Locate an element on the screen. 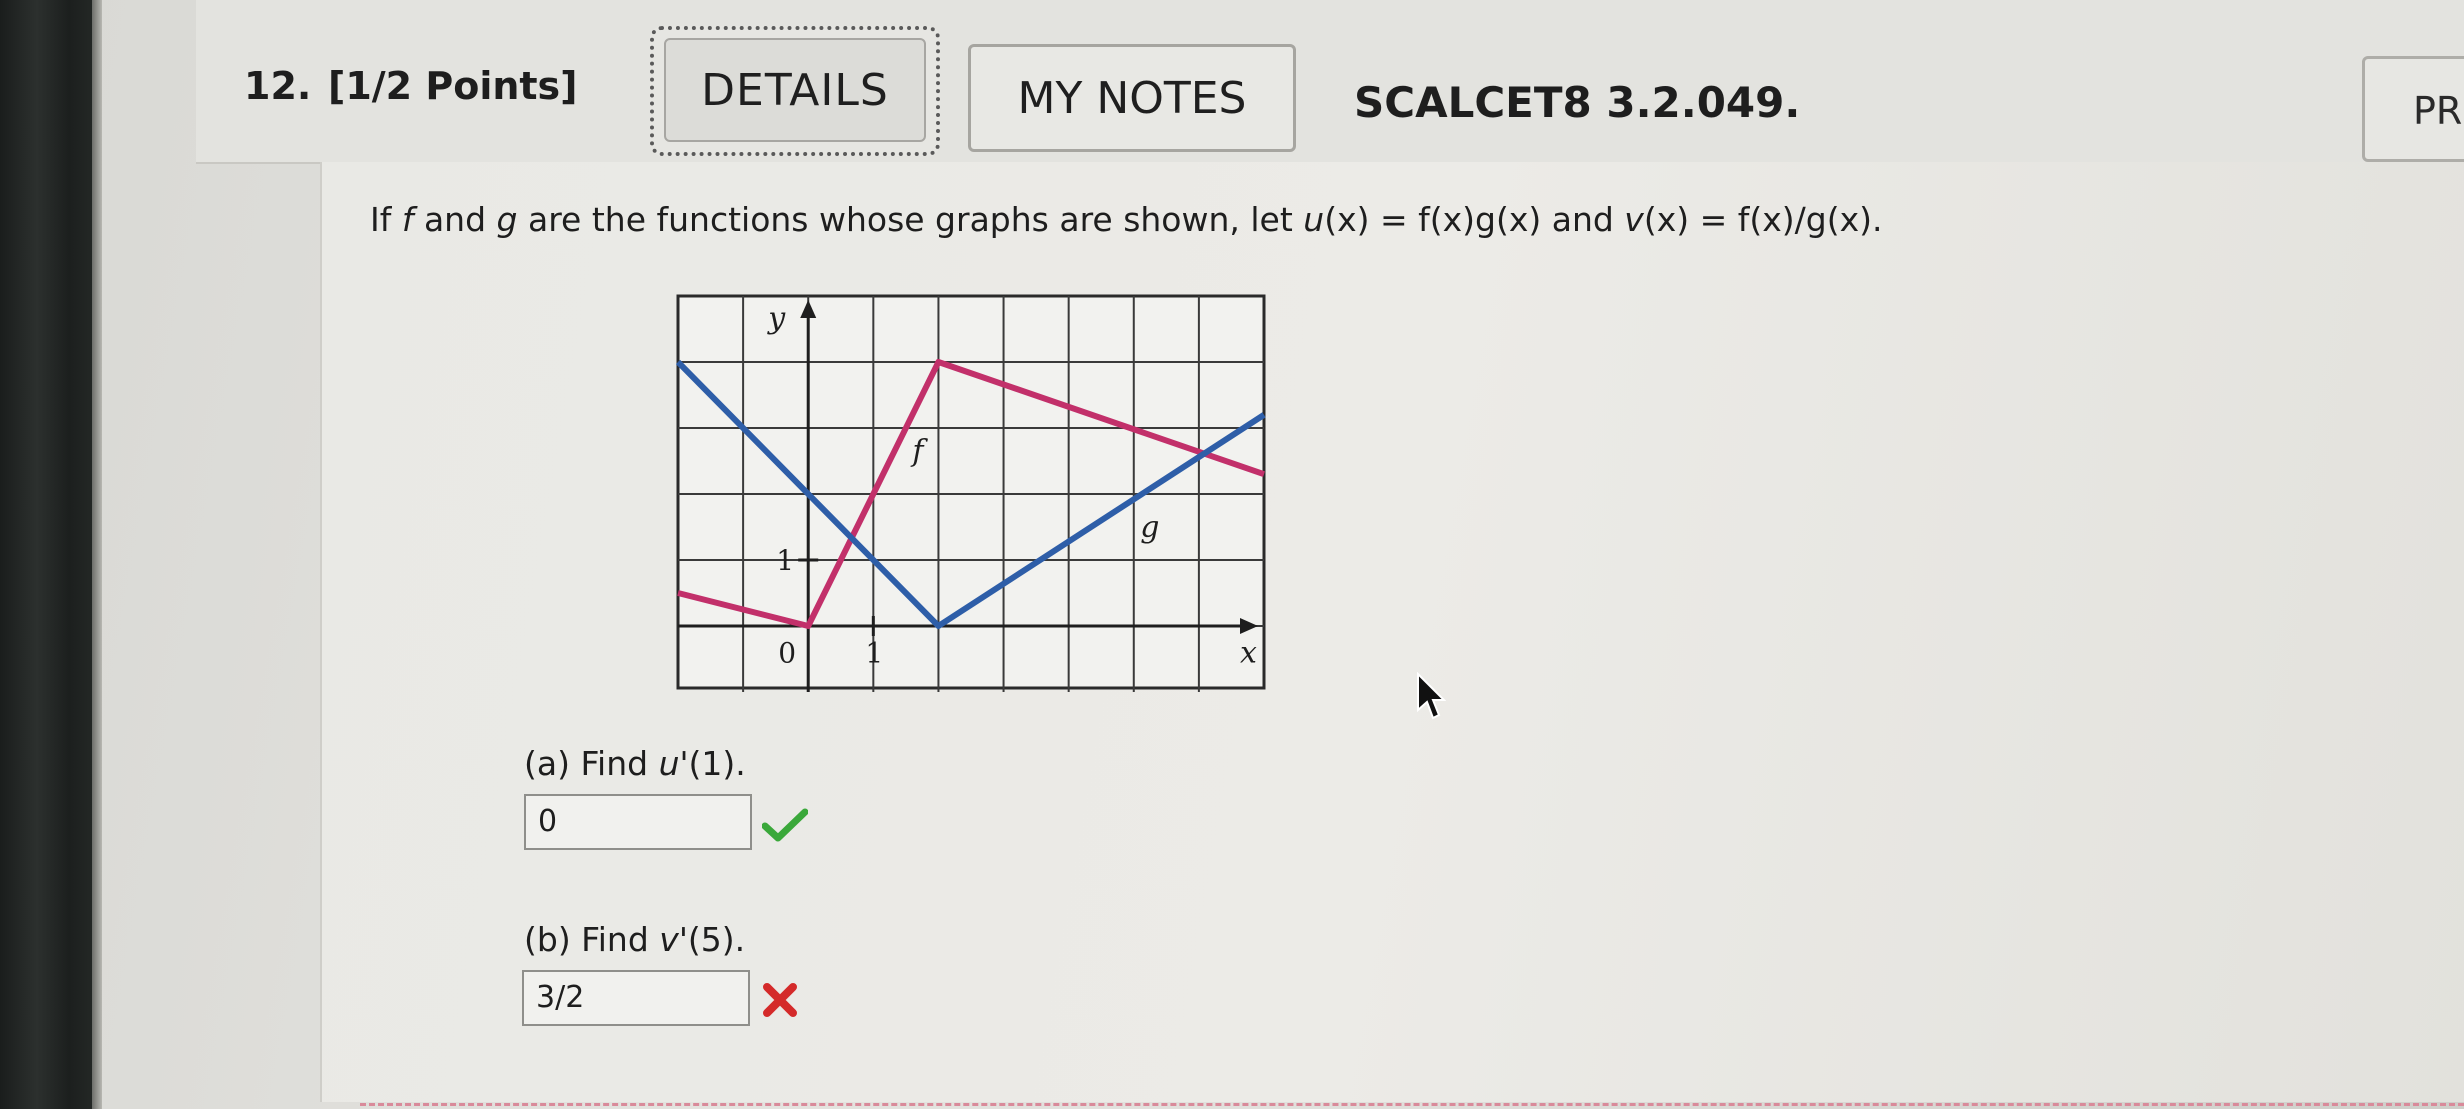  part-a-answer-input: 0 is located at coordinates (638, 822).